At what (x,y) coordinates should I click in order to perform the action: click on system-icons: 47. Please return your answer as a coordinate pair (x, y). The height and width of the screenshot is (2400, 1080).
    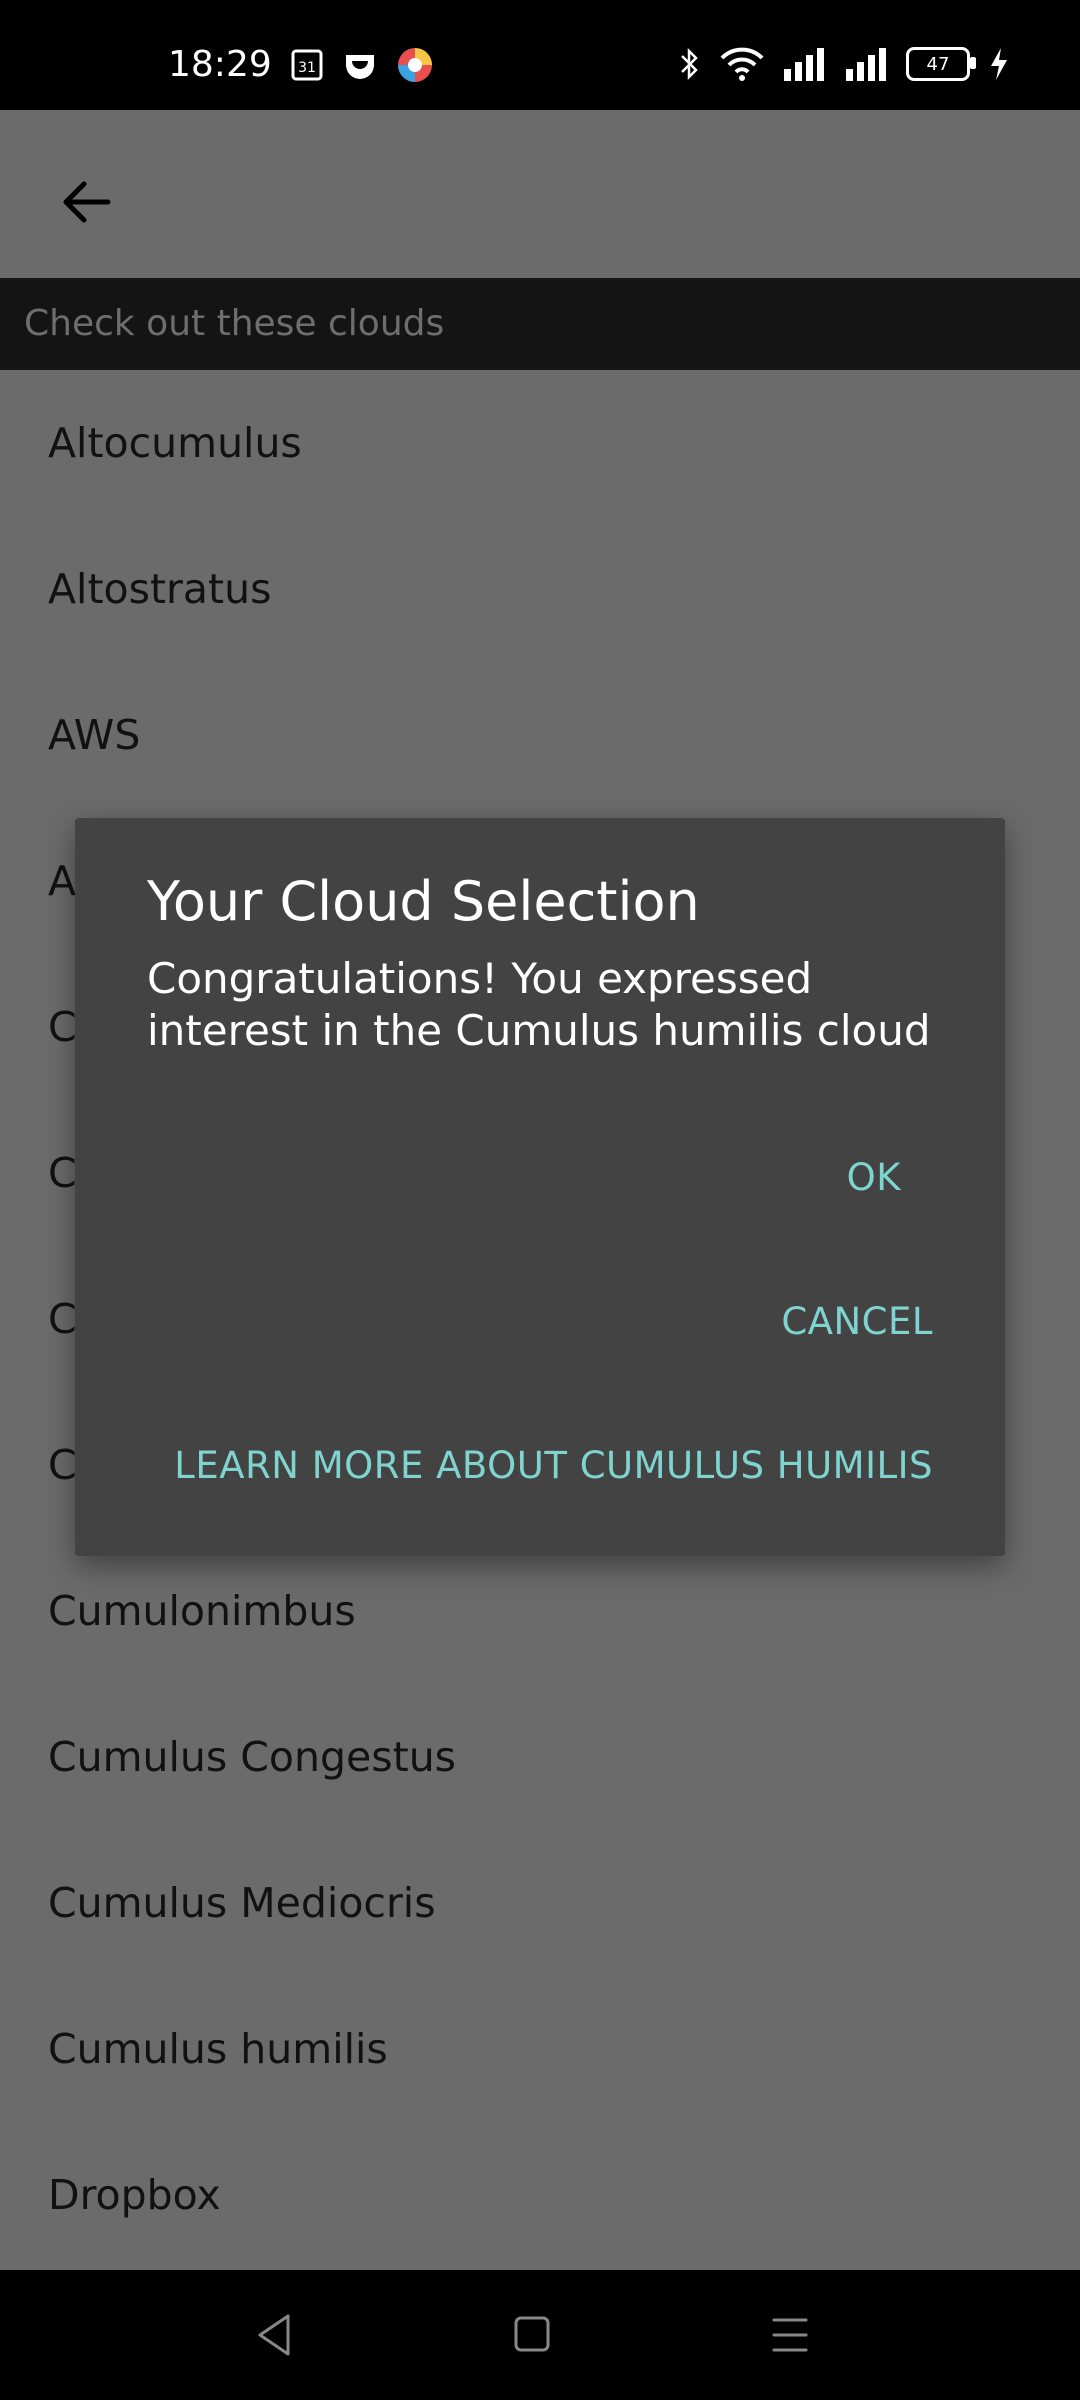
    Looking at the image, I should click on (844, 64).